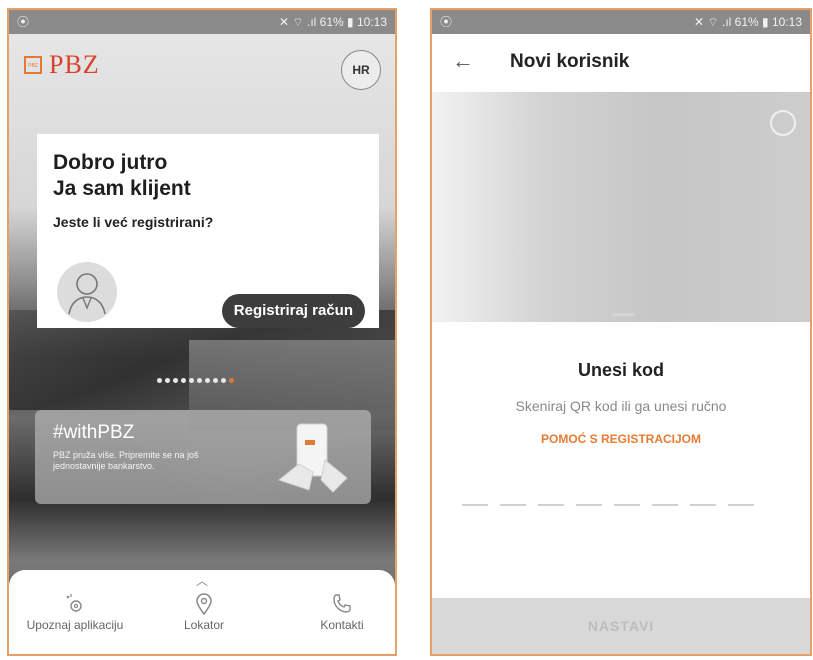  I want to click on continue-button: NASTAVI, so click(621, 626).